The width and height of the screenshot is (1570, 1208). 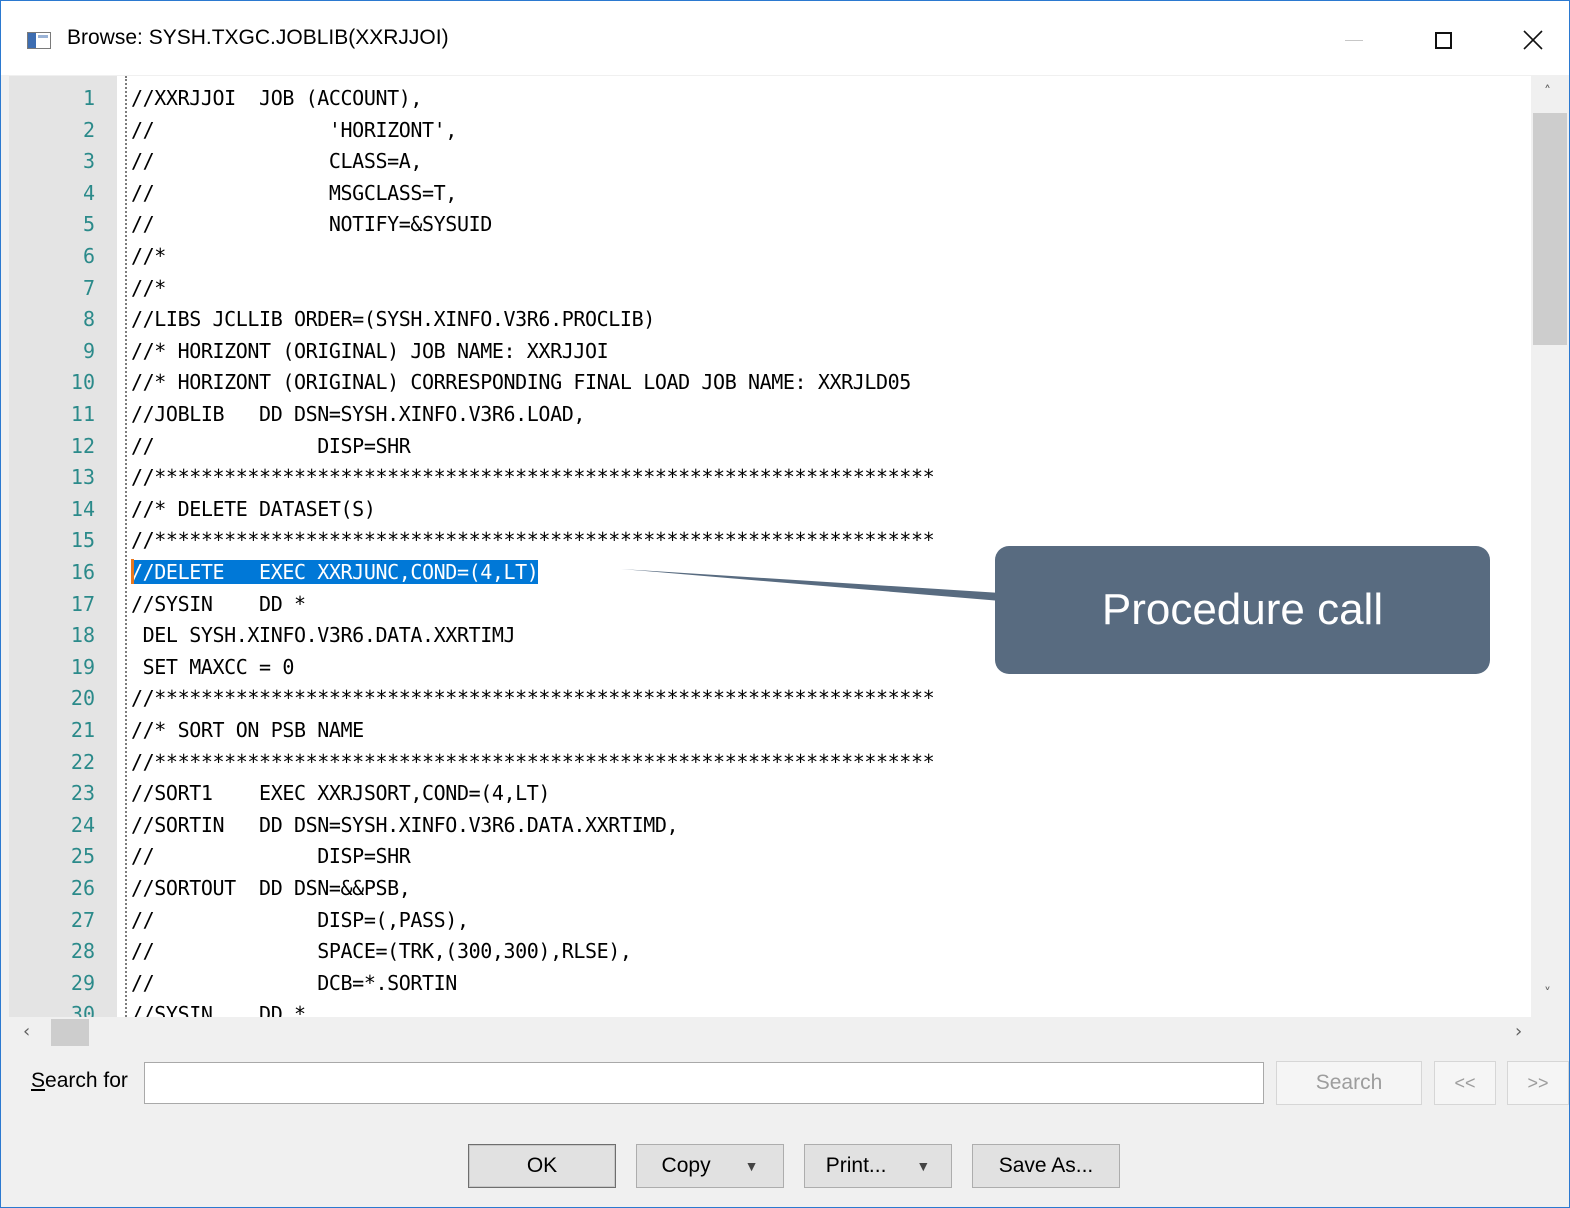 I want to click on line-number: 24, so click(x=82, y=824).